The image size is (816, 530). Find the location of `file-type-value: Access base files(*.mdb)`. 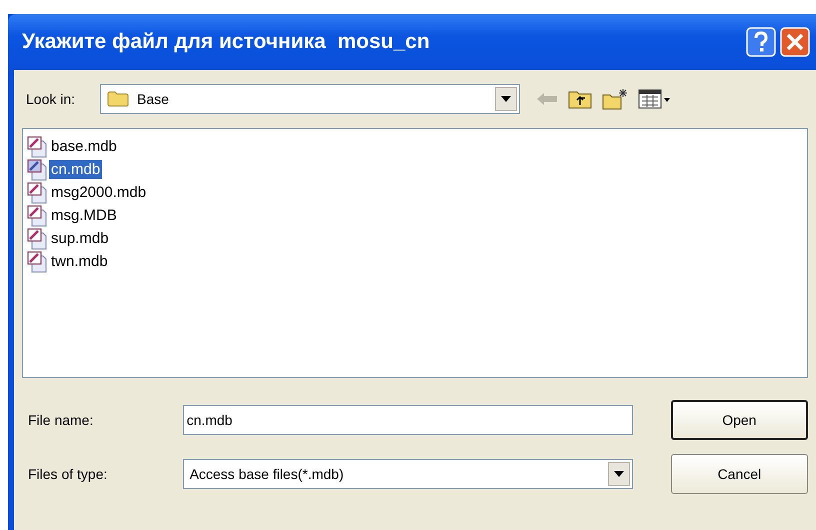

file-type-value: Access base files(*.mdb) is located at coordinates (267, 474).